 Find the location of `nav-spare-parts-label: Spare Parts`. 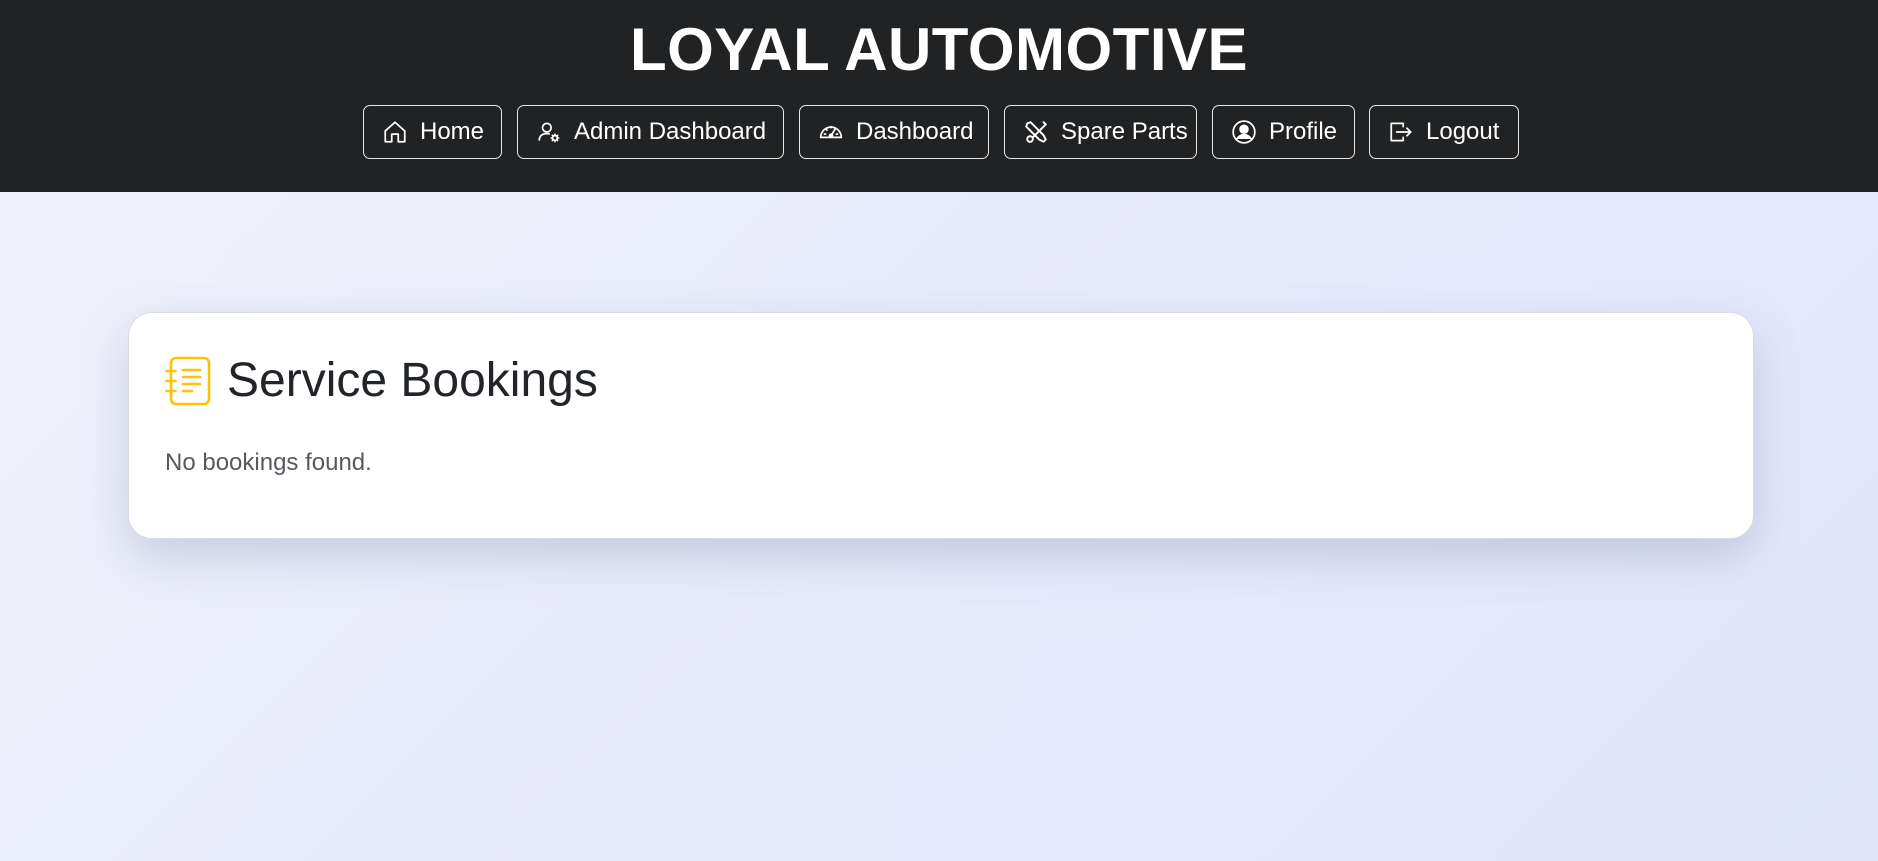

nav-spare-parts-label: Spare Parts is located at coordinates (1124, 131).